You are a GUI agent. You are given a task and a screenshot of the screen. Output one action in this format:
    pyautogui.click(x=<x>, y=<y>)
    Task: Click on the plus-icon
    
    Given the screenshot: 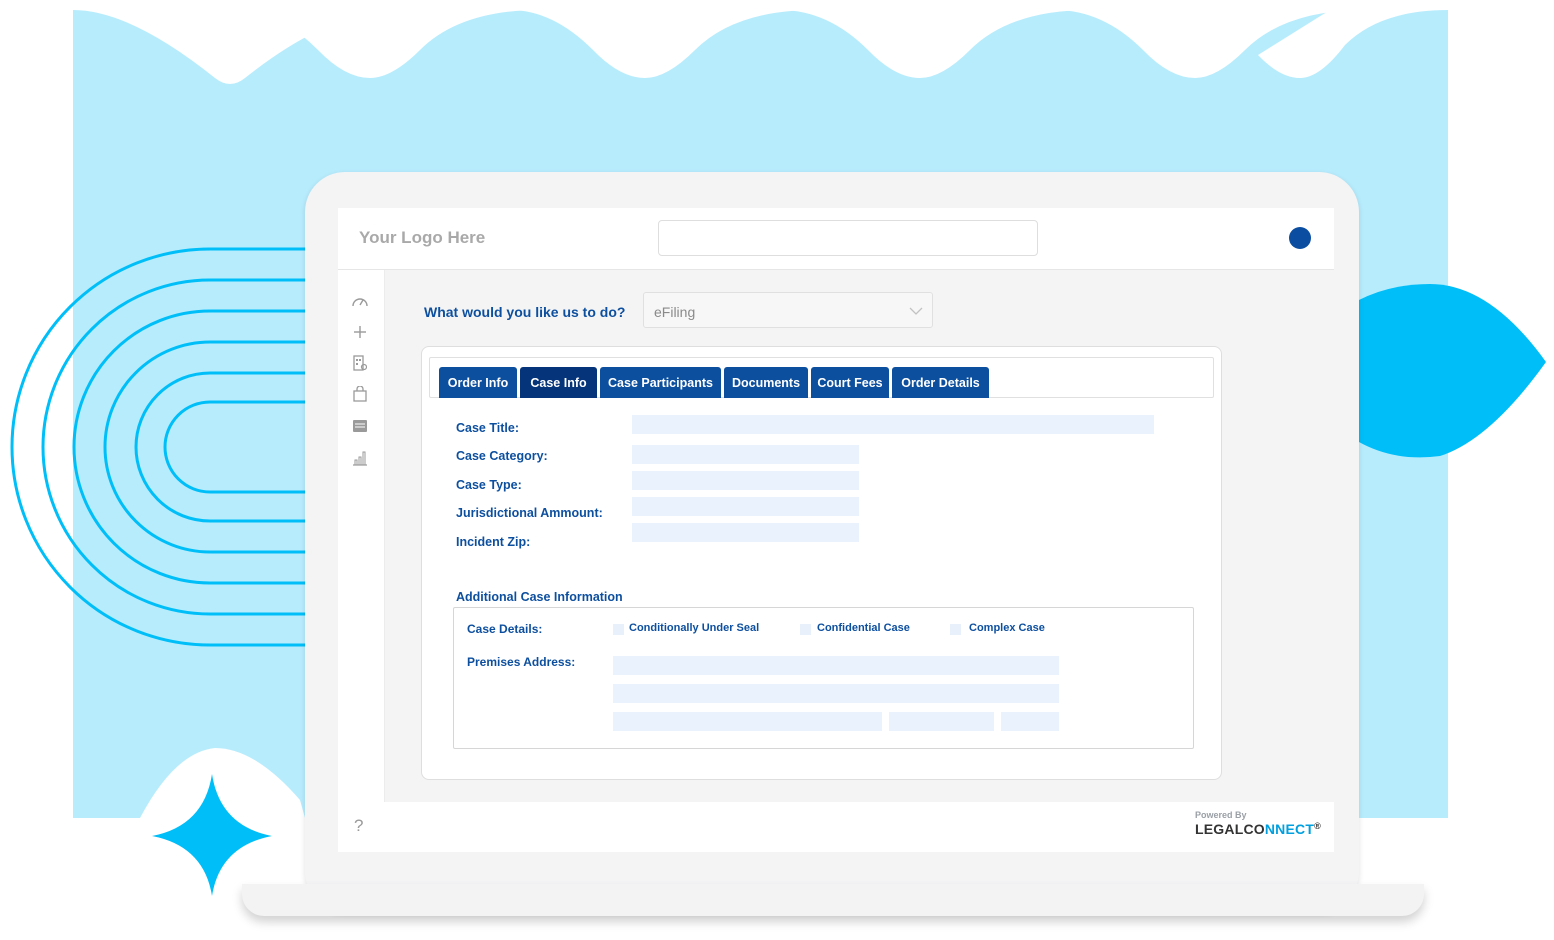 What is the action you would take?
    pyautogui.click(x=360, y=332)
    